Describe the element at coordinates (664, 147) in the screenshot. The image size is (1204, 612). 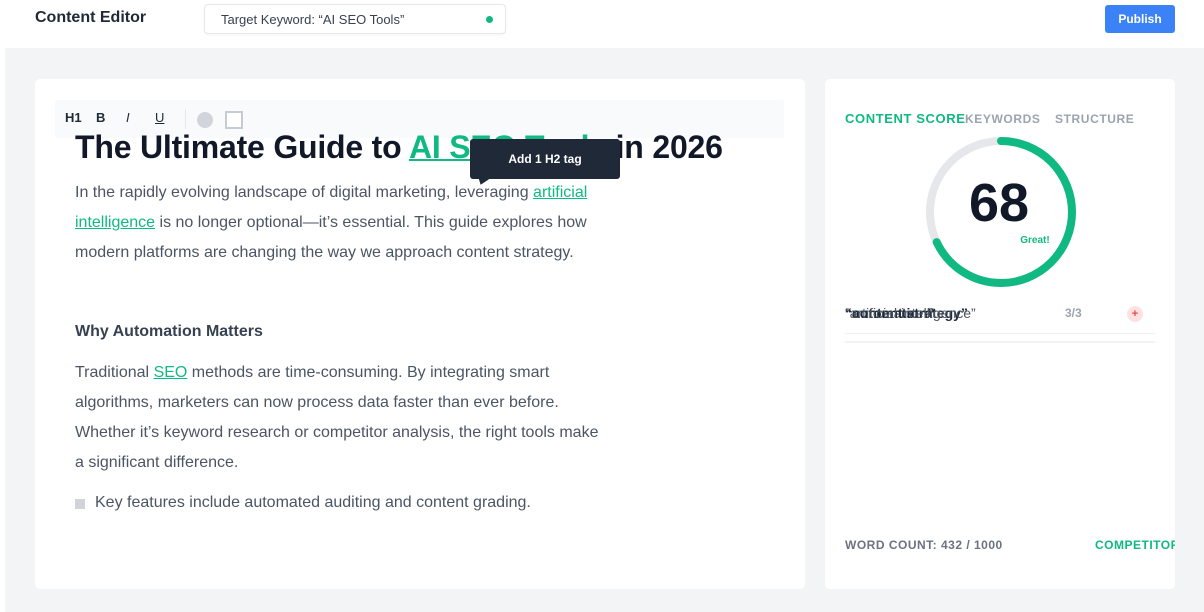
I see `title-part-after: in 2026` at that location.